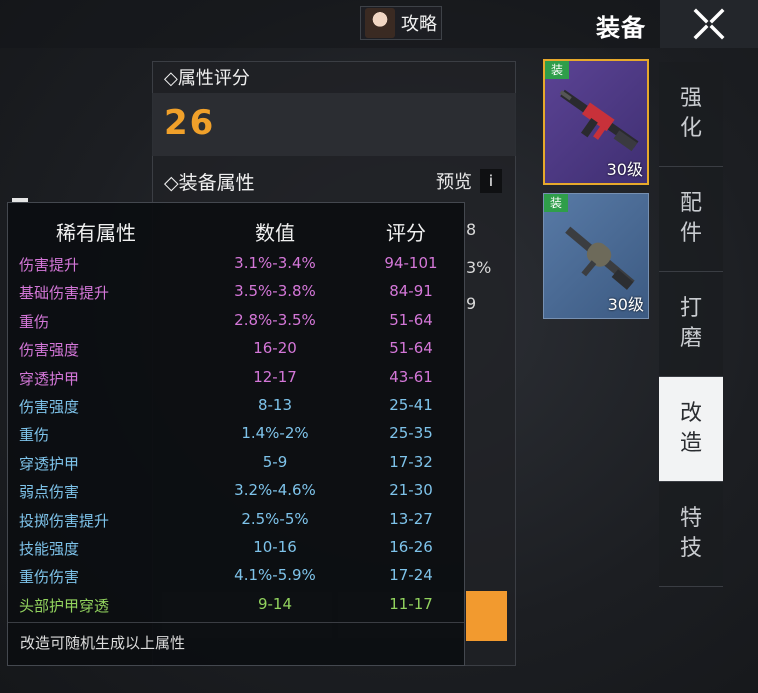 The height and width of the screenshot is (693, 758). I want to click on tab-label-char: 改, so click(690, 413).